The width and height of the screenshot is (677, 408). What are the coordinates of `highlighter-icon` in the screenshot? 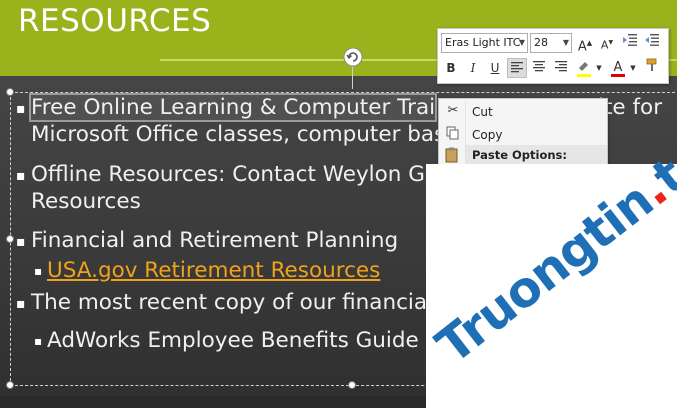 It's located at (583, 66).